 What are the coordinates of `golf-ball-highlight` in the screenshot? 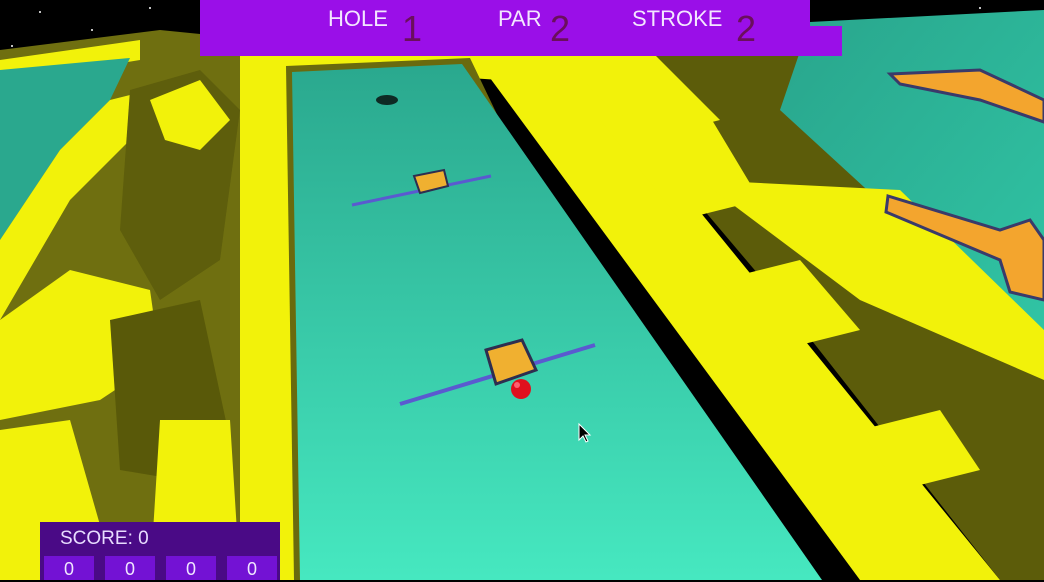 It's located at (517, 385).